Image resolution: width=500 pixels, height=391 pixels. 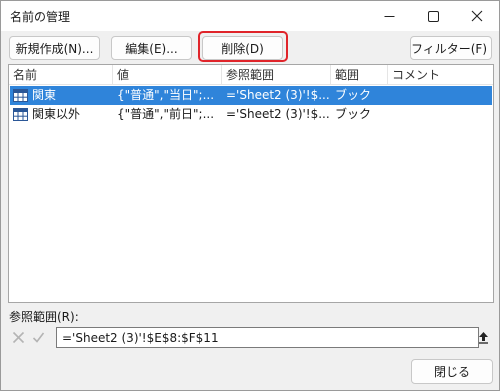 I want to click on maximize-button, so click(x=433, y=16).